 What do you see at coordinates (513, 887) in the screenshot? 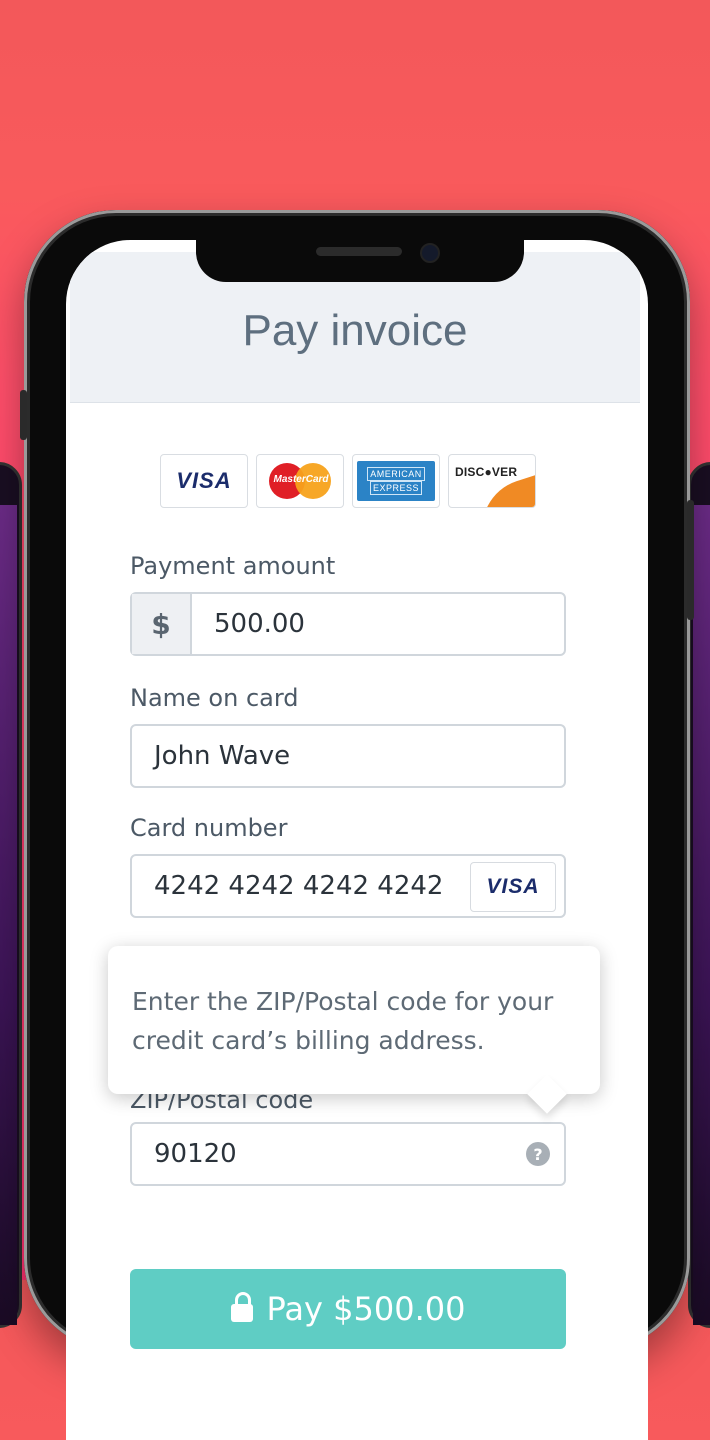
I see `card-brand-badge: VISA` at bounding box center [513, 887].